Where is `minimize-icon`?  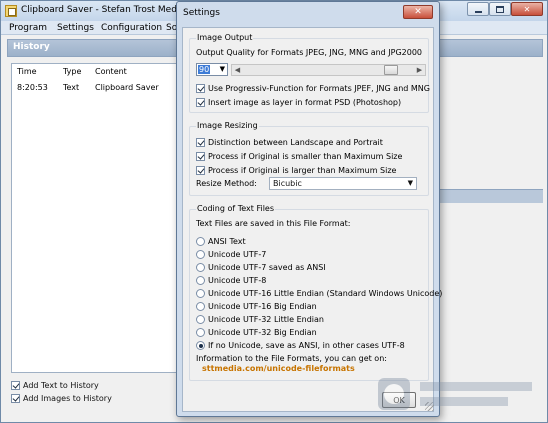
minimize-icon is located at coordinates (478, 11).